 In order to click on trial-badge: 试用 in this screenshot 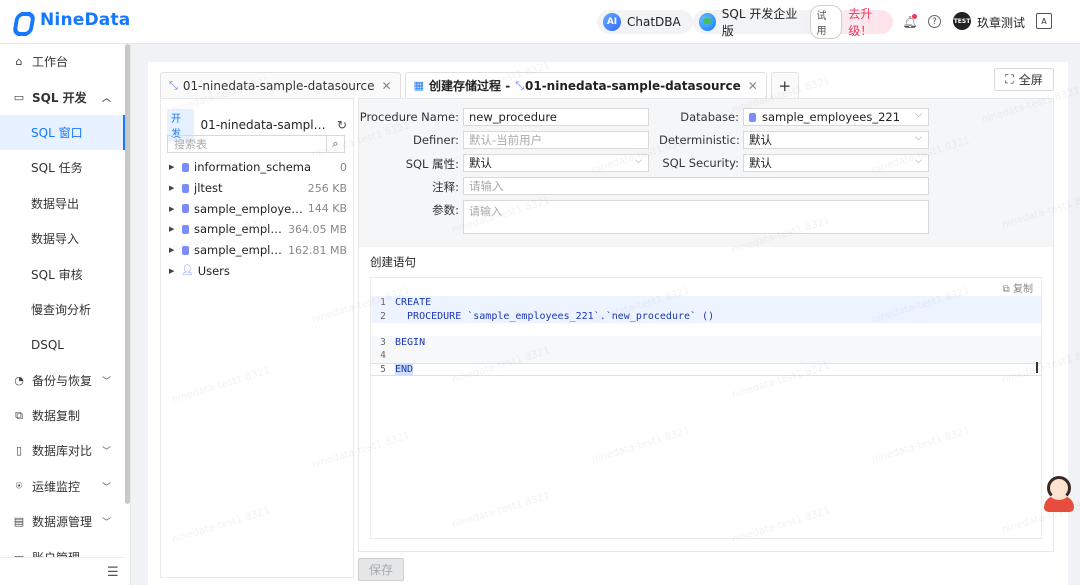, I will do `click(826, 22)`.